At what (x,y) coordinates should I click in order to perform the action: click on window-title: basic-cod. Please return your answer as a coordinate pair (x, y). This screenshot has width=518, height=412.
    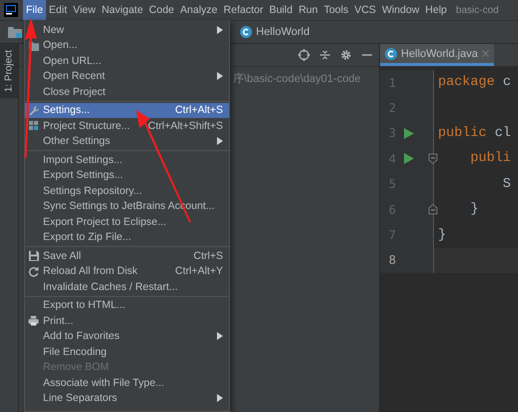
    Looking at the image, I should click on (477, 10).